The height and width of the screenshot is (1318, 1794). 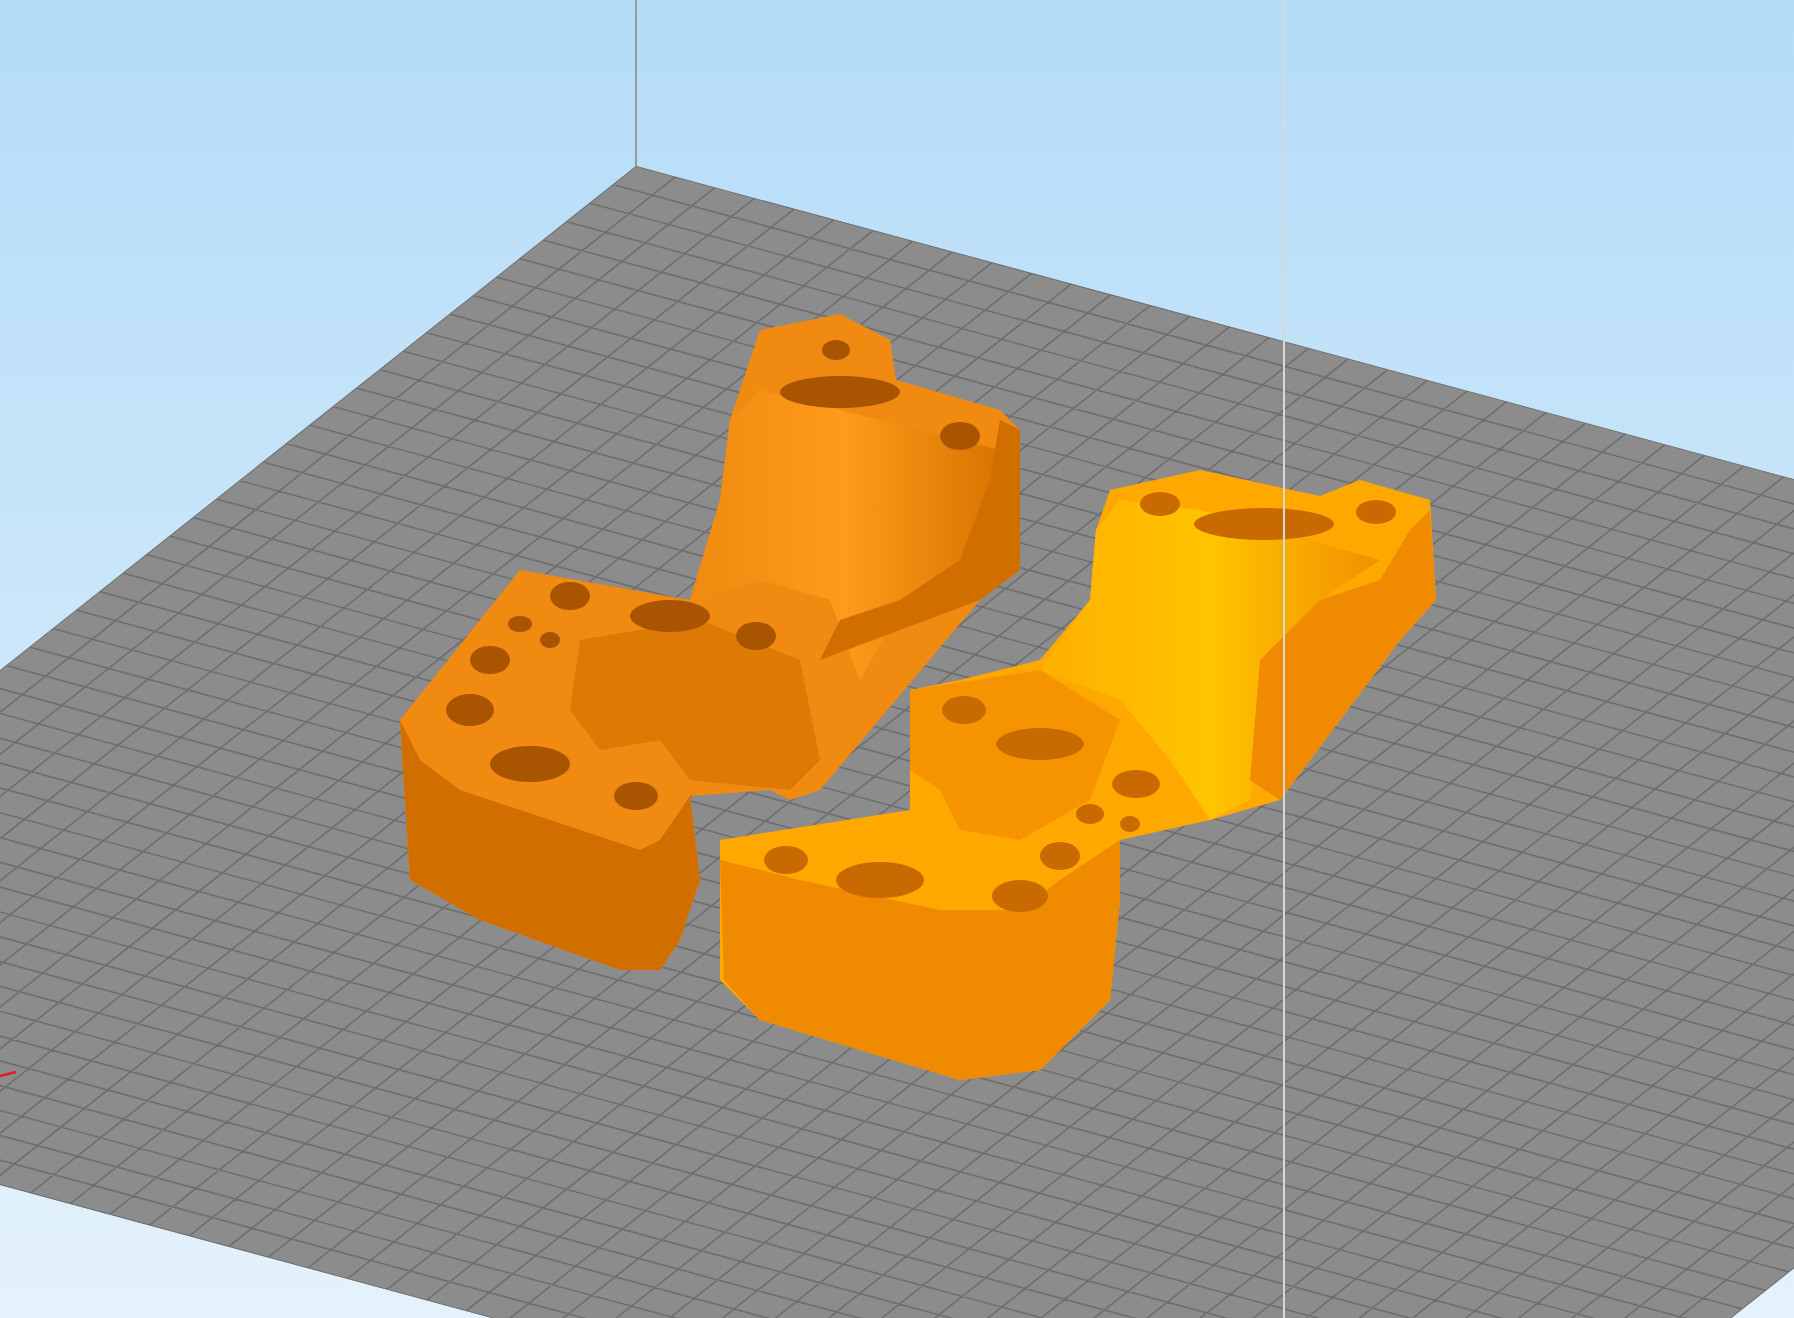 I want to click on axis-line, so click(x=8, y=1074).